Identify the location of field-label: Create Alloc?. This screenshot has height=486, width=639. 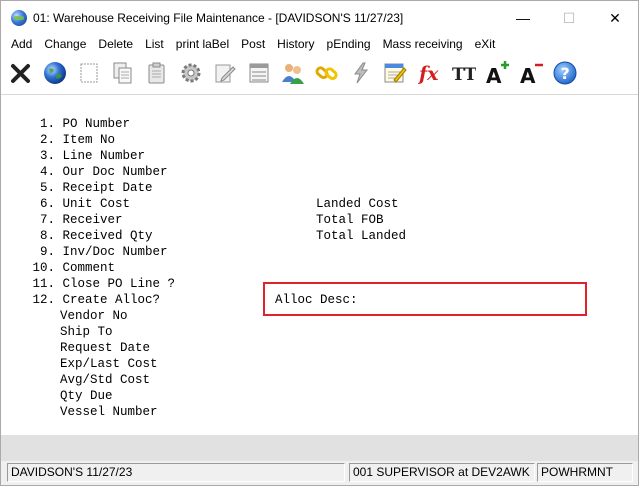
(111, 300).